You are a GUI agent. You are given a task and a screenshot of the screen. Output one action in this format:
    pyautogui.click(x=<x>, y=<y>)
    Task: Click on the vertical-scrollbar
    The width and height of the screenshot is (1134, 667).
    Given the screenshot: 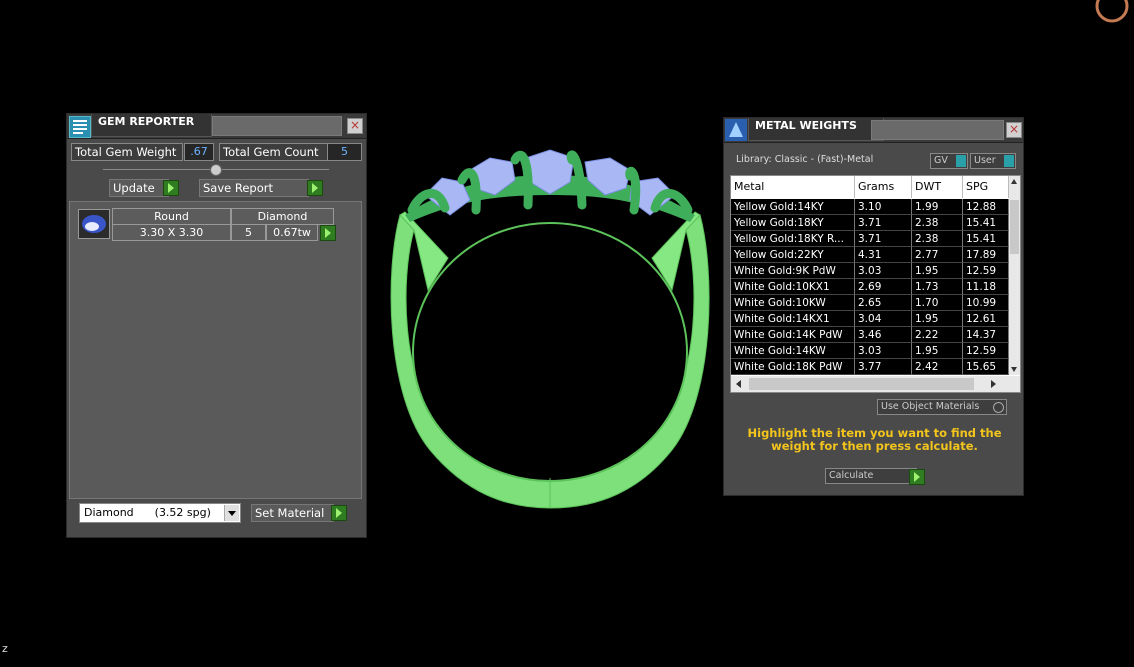 What is the action you would take?
    pyautogui.click(x=1014, y=275)
    